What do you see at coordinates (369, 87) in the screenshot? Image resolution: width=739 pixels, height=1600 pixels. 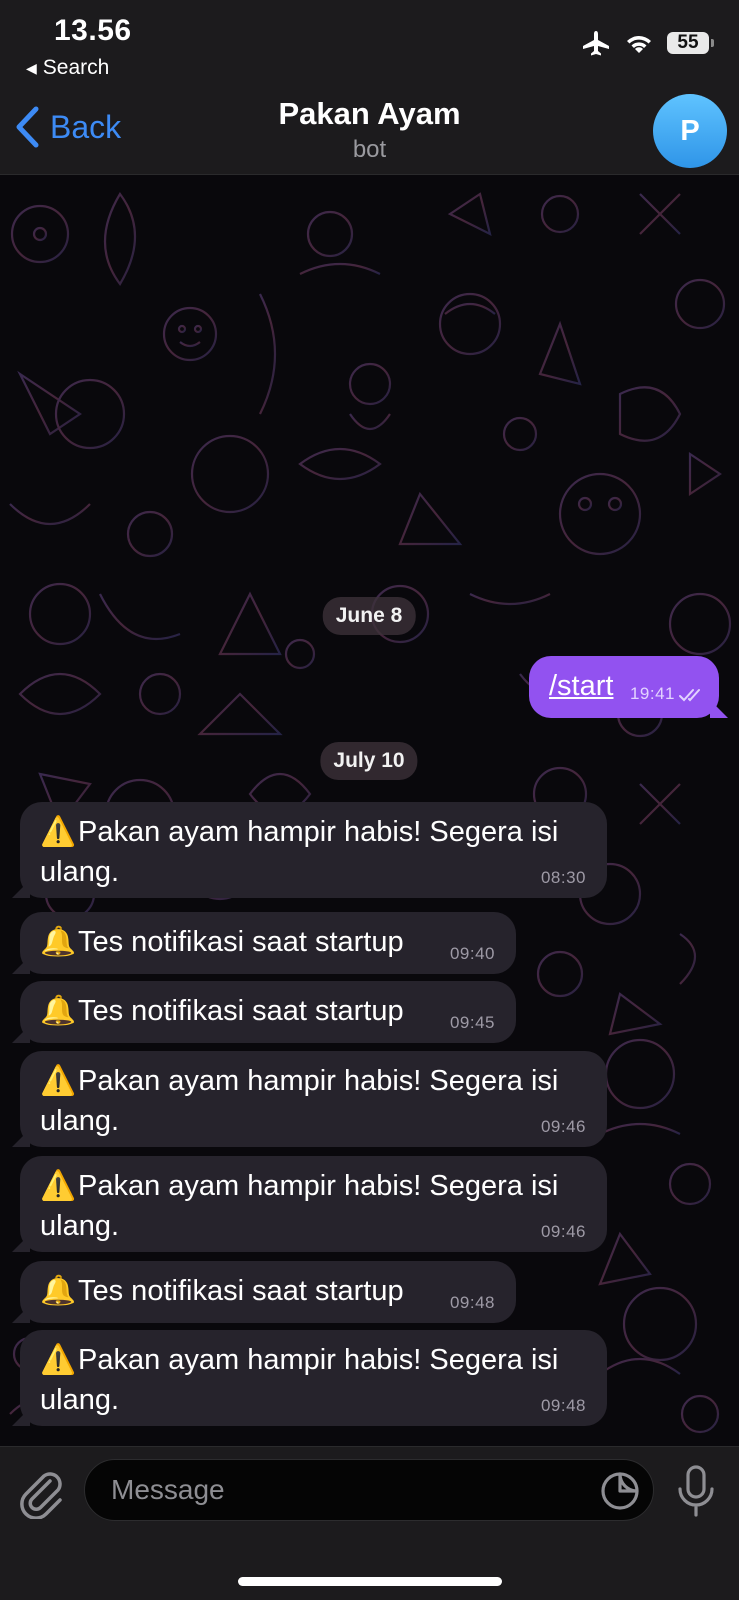 I see `navigation-header: 13.56 ◀ Search 55 Back Pakan Ayam bot P` at bounding box center [369, 87].